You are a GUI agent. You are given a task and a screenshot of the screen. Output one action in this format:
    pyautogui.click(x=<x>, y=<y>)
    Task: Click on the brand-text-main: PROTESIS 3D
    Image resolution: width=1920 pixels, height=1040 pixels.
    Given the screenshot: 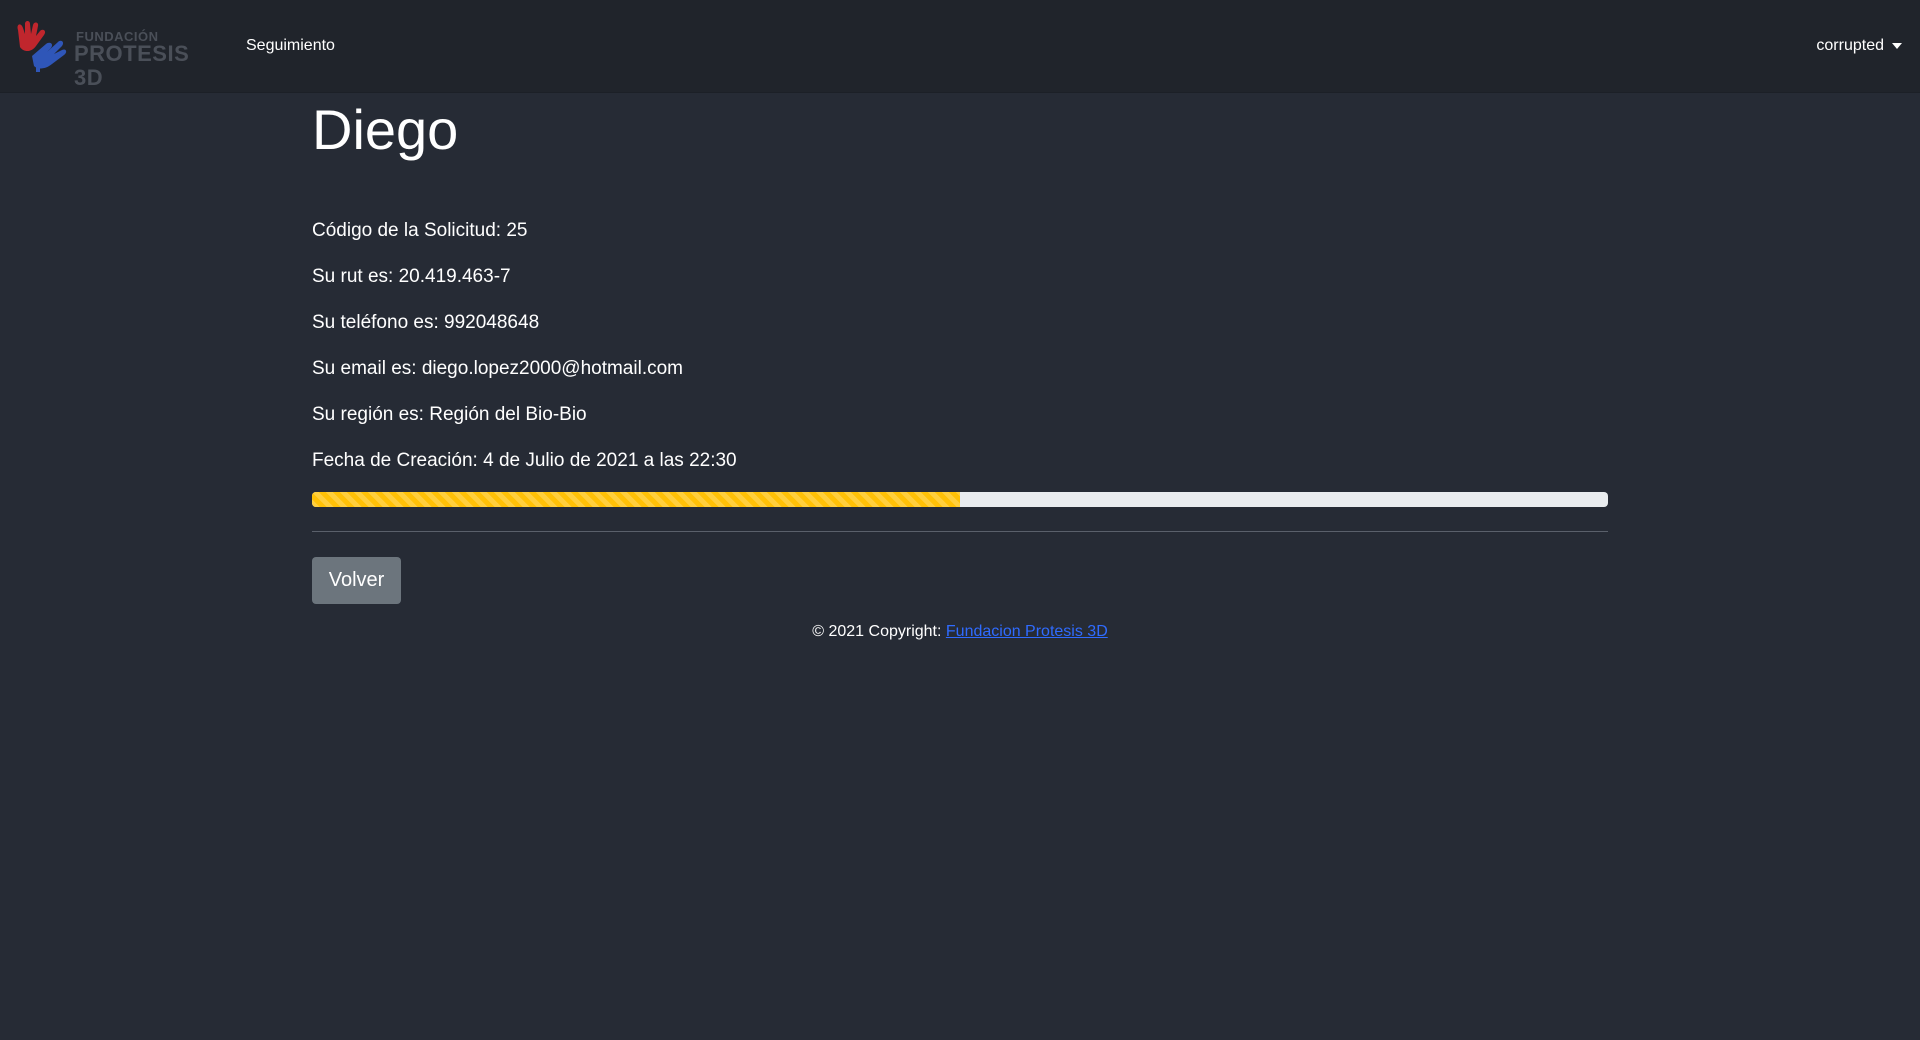 What is the action you would take?
    pyautogui.click(x=132, y=65)
    